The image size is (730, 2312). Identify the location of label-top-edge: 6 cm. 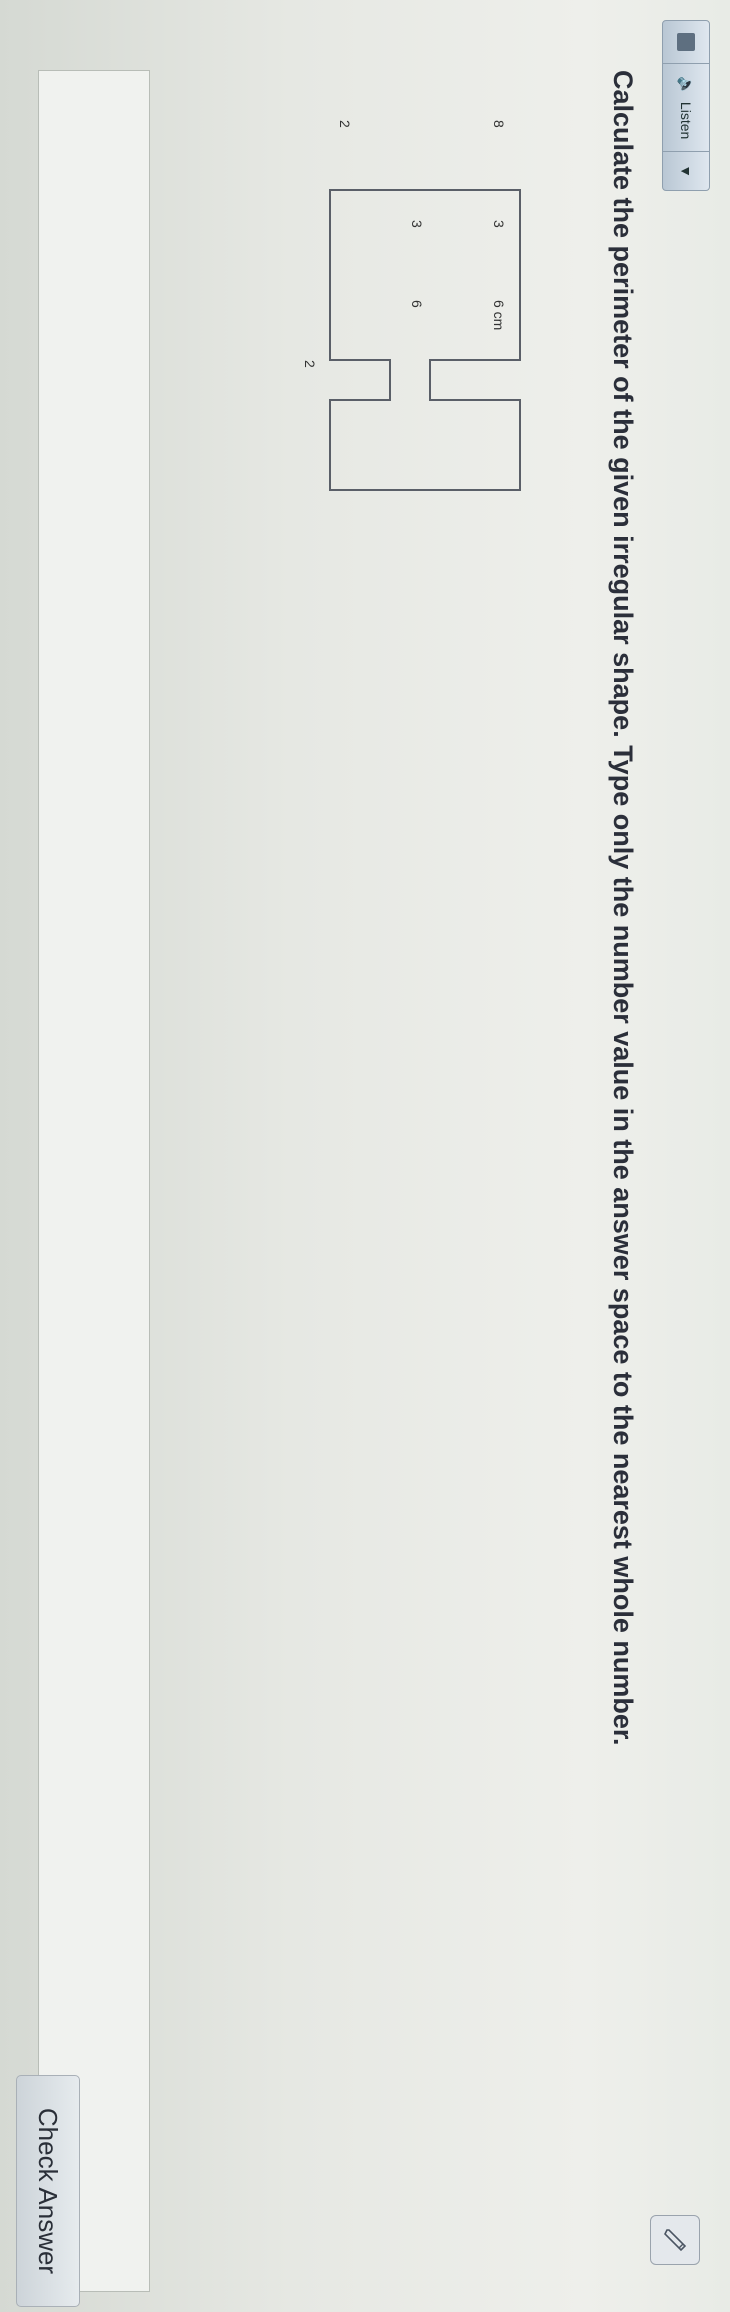
(499, 315).